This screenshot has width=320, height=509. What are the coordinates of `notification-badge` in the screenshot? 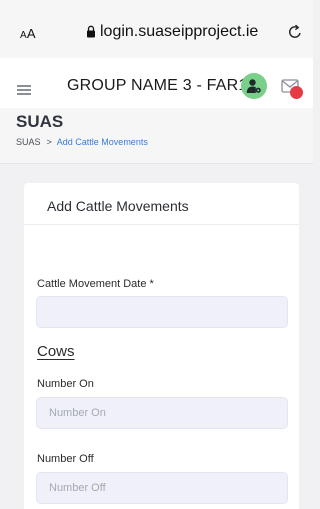 It's located at (296, 92).